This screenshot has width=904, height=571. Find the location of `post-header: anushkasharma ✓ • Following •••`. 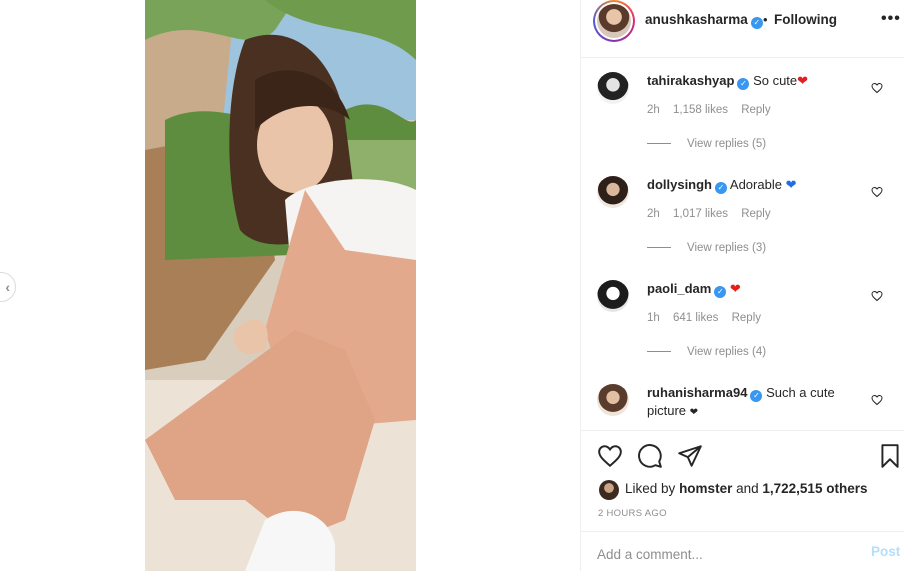

post-header: anushkasharma ✓ • Following ••• is located at coordinates (742, 29).